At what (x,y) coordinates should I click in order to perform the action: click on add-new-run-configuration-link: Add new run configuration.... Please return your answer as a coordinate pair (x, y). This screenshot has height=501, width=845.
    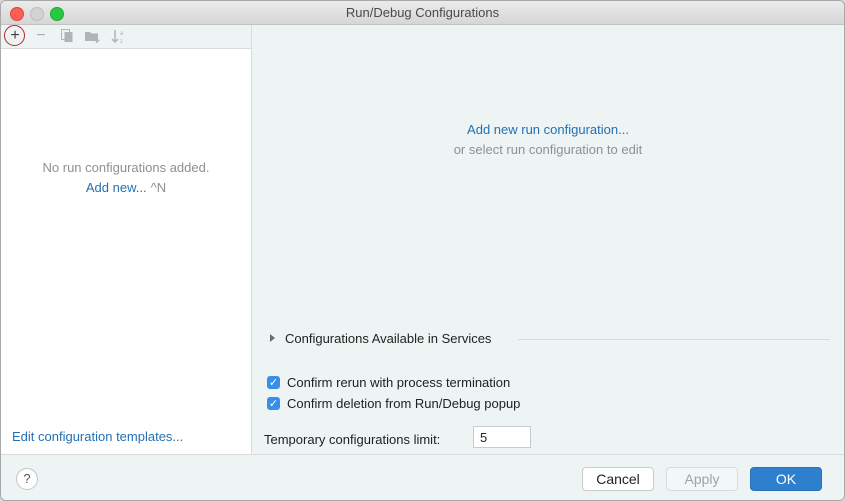
    Looking at the image, I should click on (548, 129).